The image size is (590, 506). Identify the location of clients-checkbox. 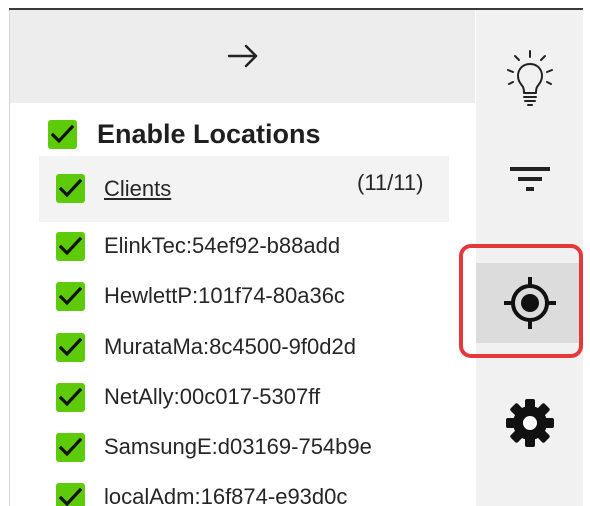
(70, 188).